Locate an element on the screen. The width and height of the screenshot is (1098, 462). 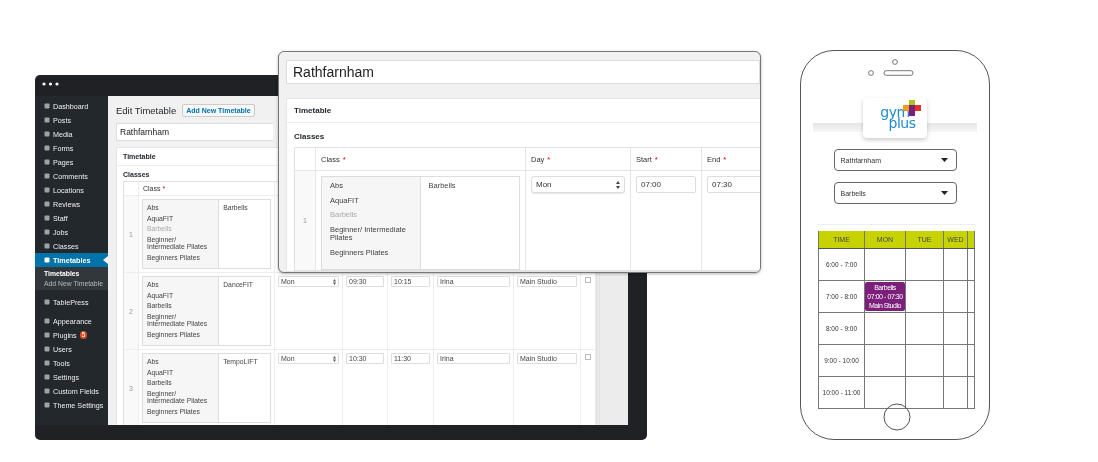
logo-text: plus is located at coordinates (902, 123).